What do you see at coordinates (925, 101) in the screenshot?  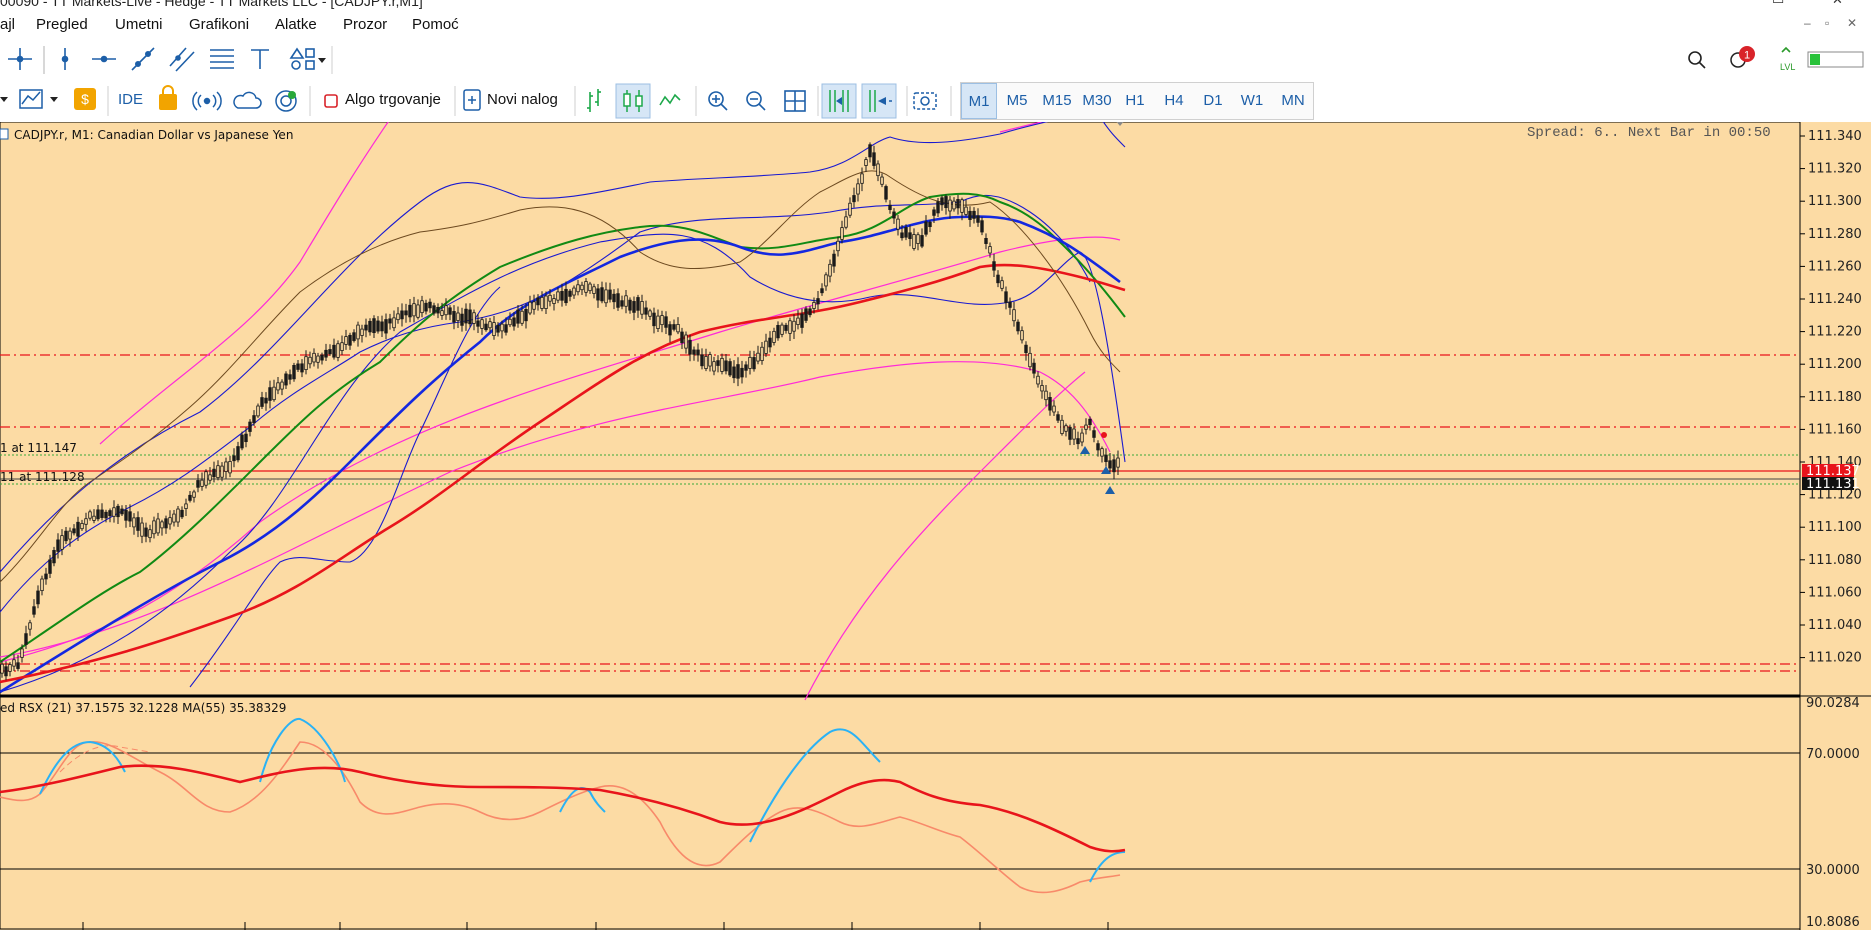 I see `screenshot-icon` at bounding box center [925, 101].